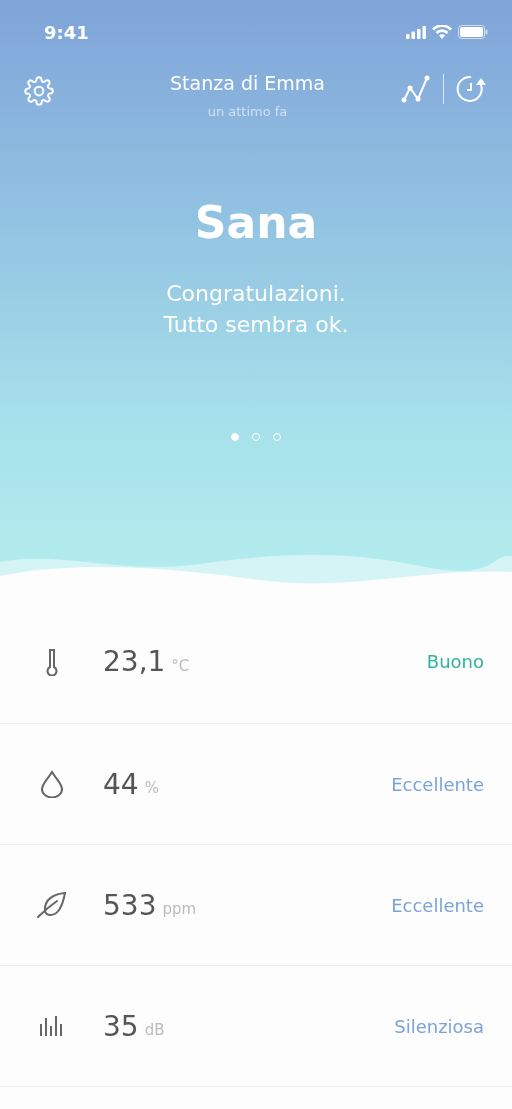 The width and height of the screenshot is (512, 1109). I want to click on status-message: Congratulazioni., so click(256, 294).